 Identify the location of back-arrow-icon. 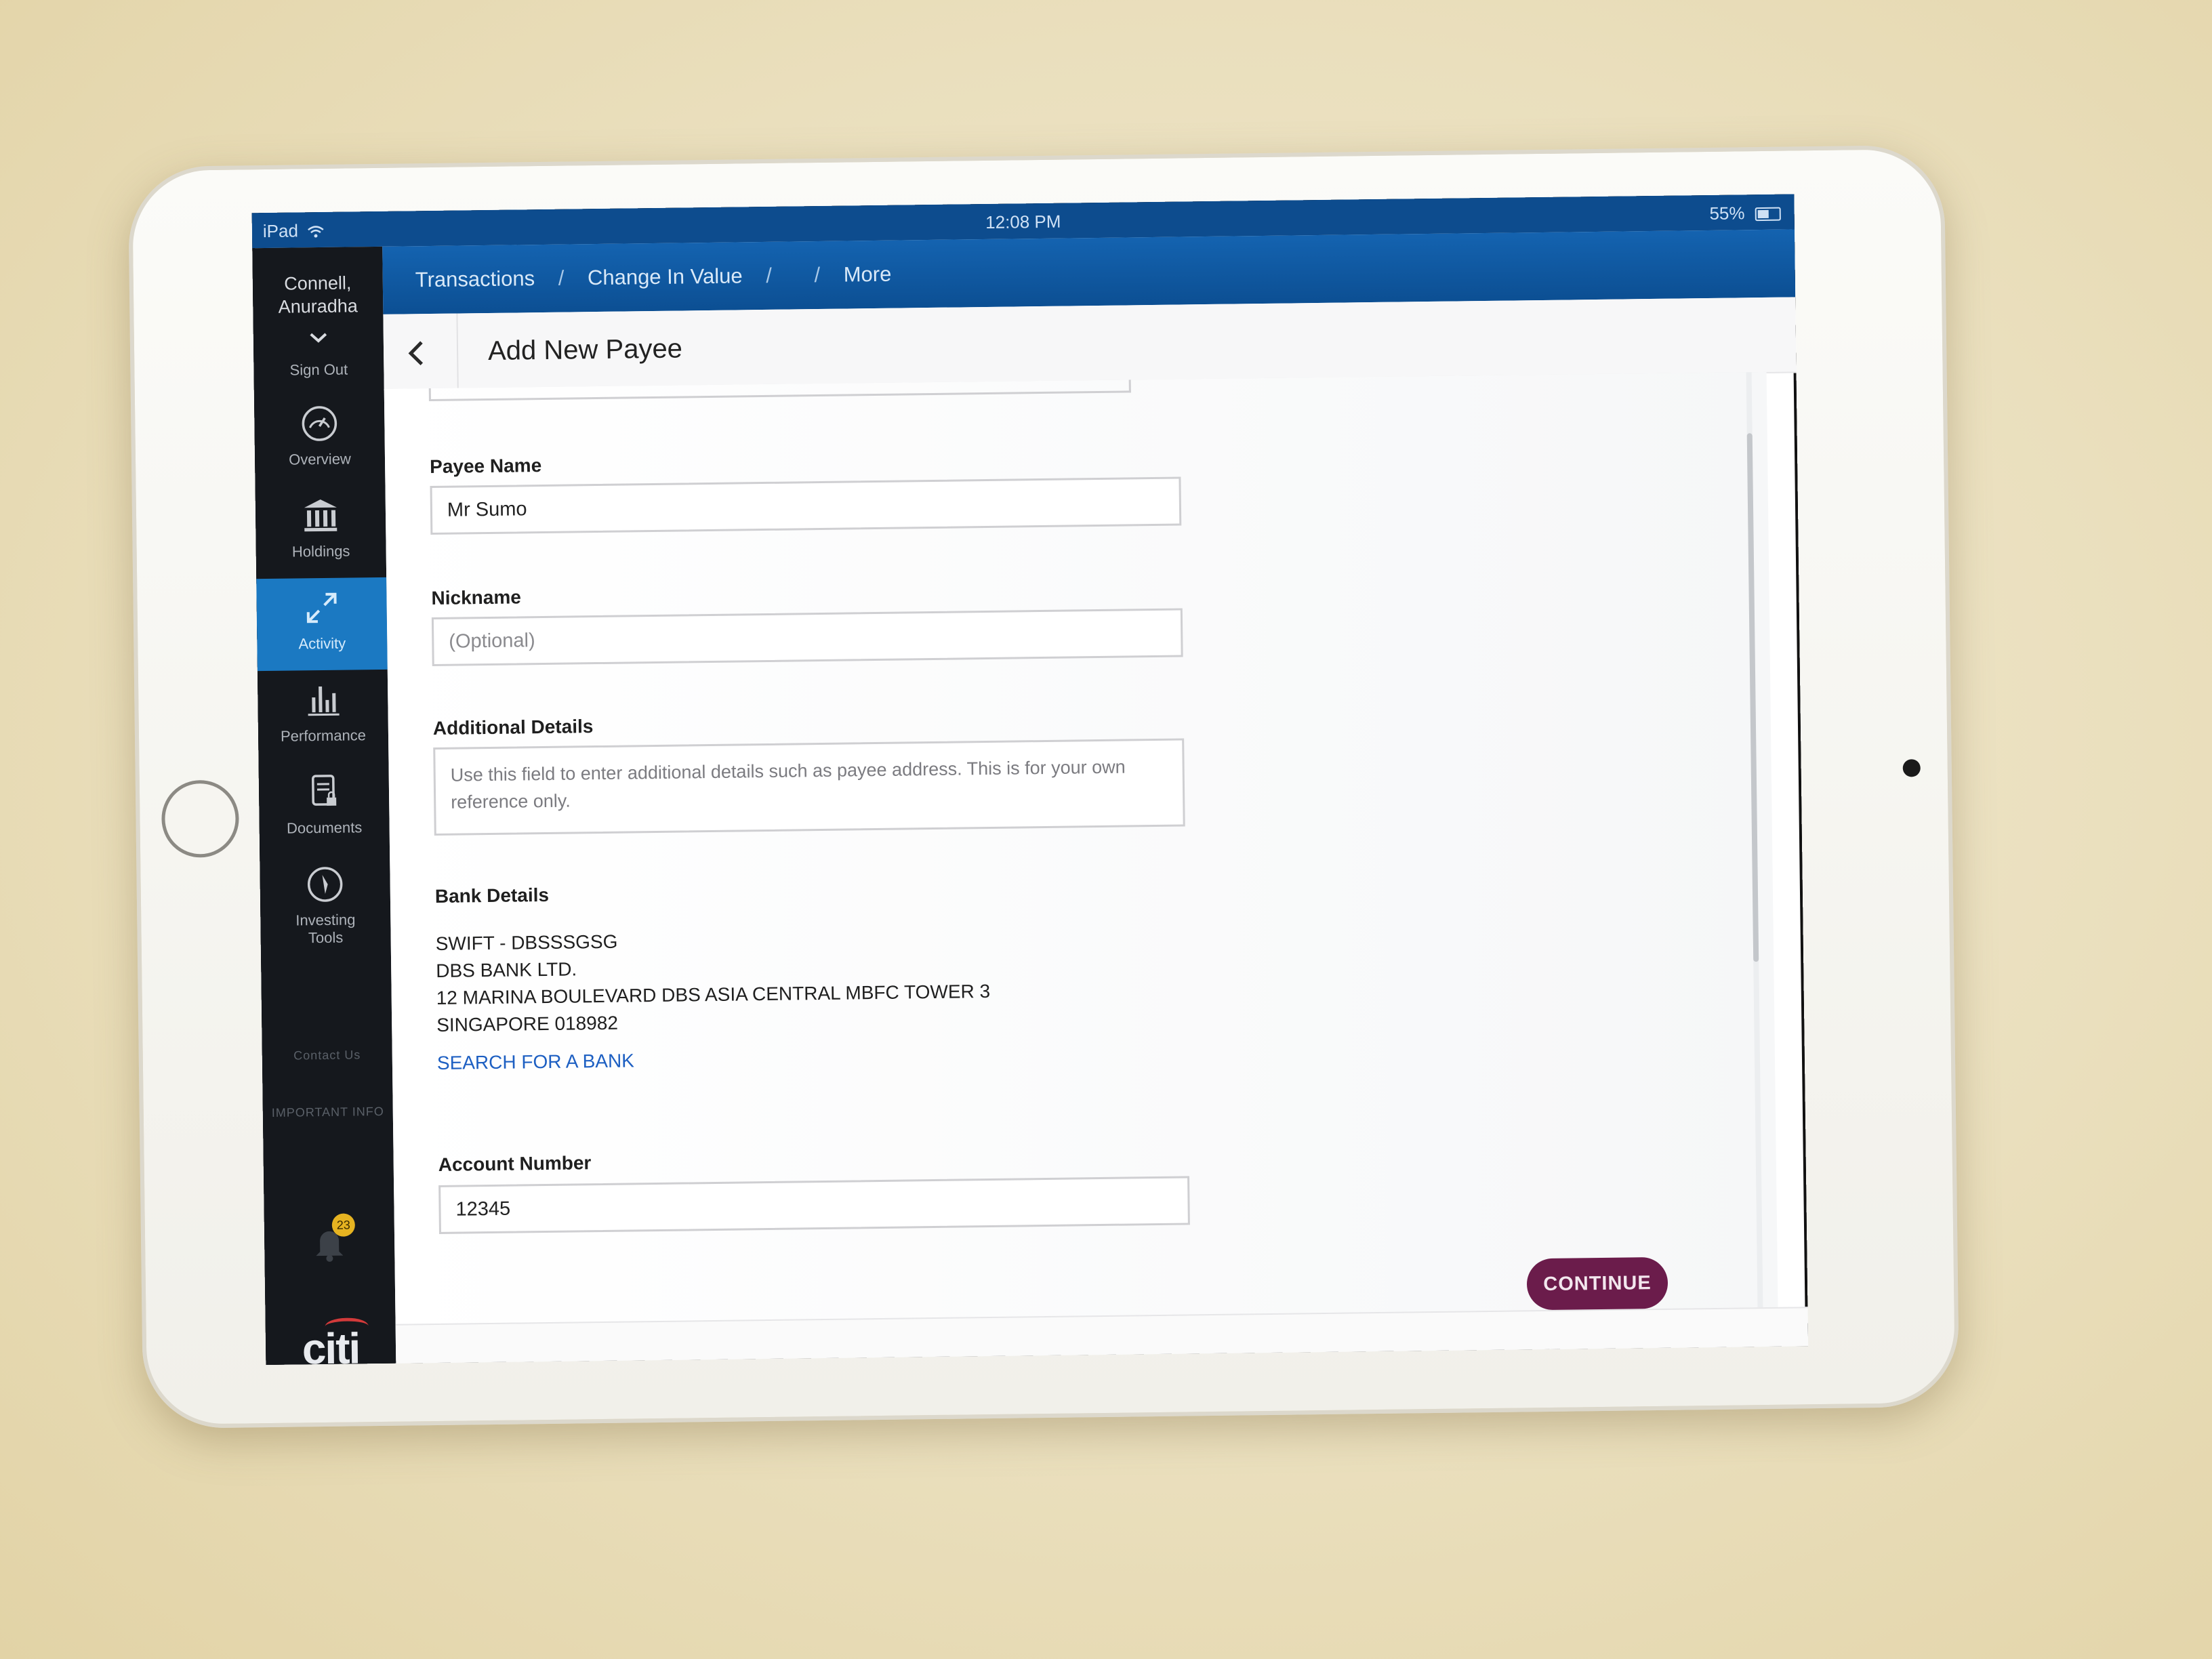
(417, 353).